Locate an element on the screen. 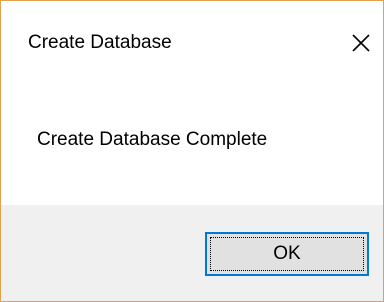 Image resolution: width=384 pixels, height=302 pixels. close-button is located at coordinates (361, 43).